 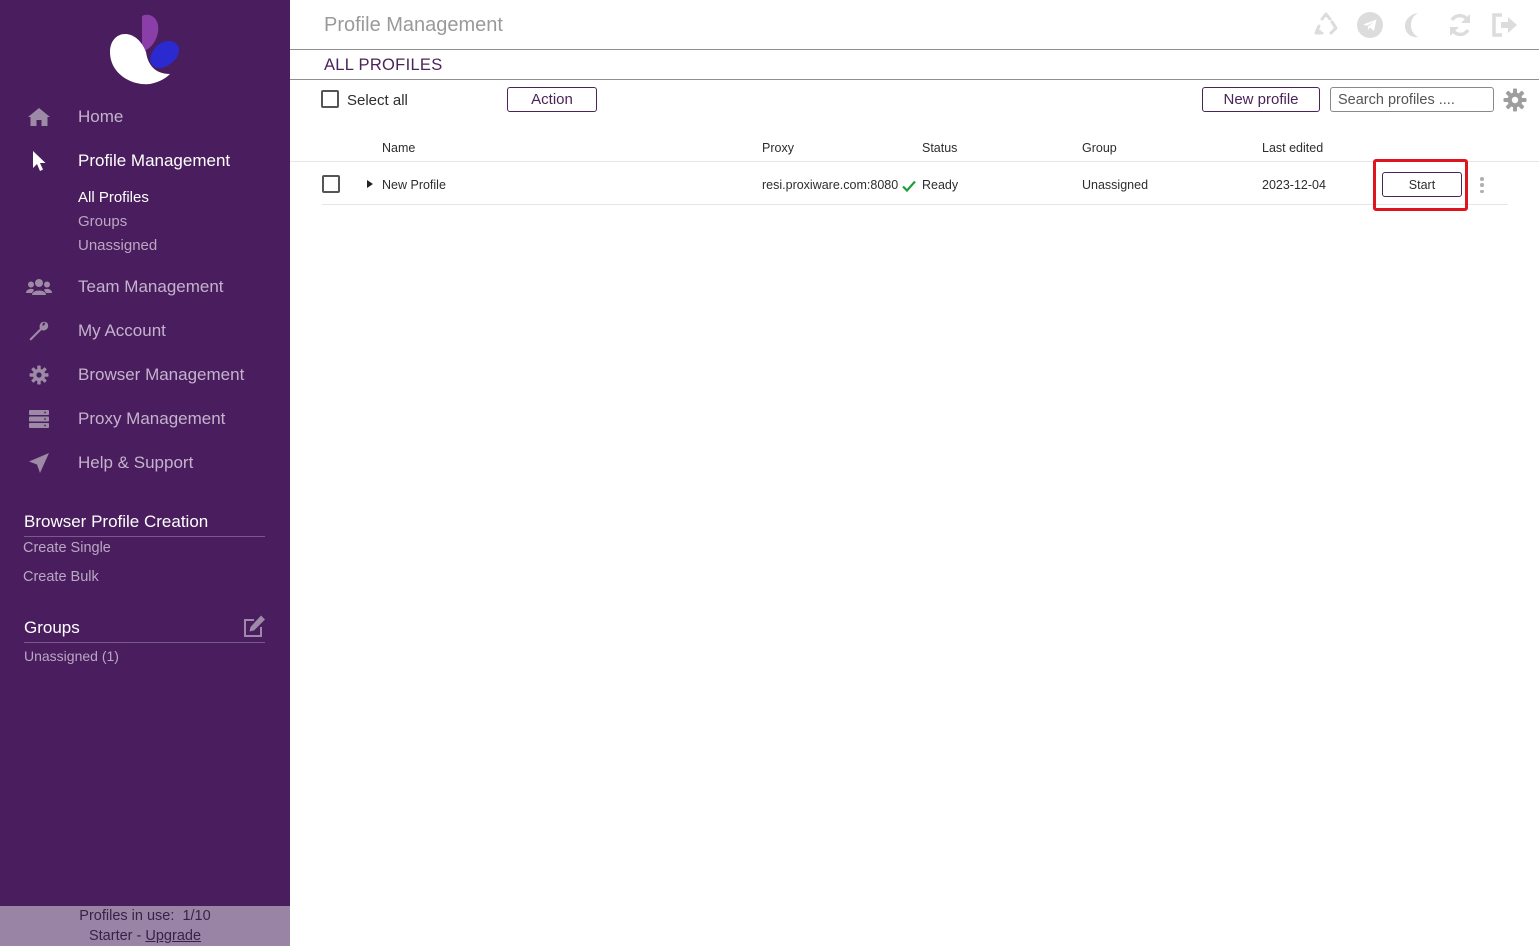 What do you see at coordinates (113, 197) in the screenshot?
I see `subnav-all-profiles: All Profiles` at bounding box center [113, 197].